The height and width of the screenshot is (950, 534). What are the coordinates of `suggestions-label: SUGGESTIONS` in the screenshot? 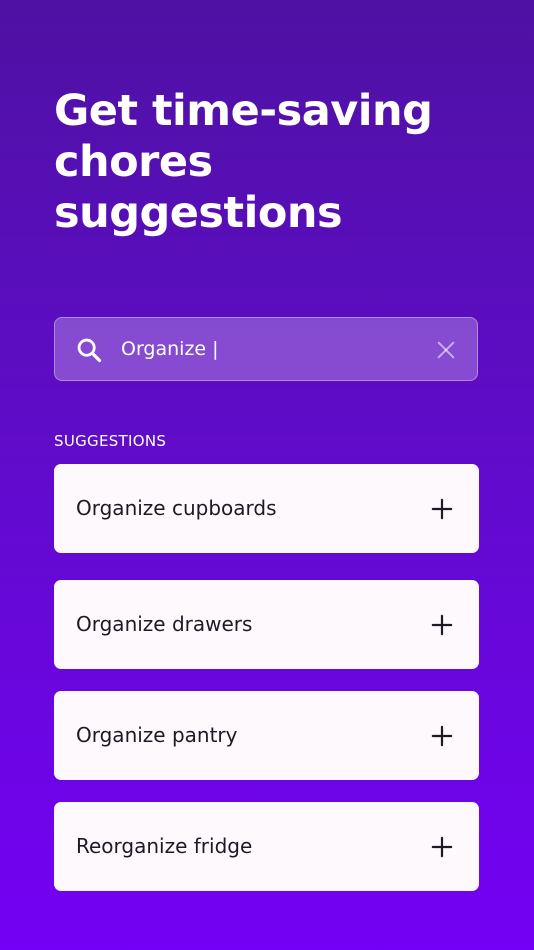 It's located at (110, 441).